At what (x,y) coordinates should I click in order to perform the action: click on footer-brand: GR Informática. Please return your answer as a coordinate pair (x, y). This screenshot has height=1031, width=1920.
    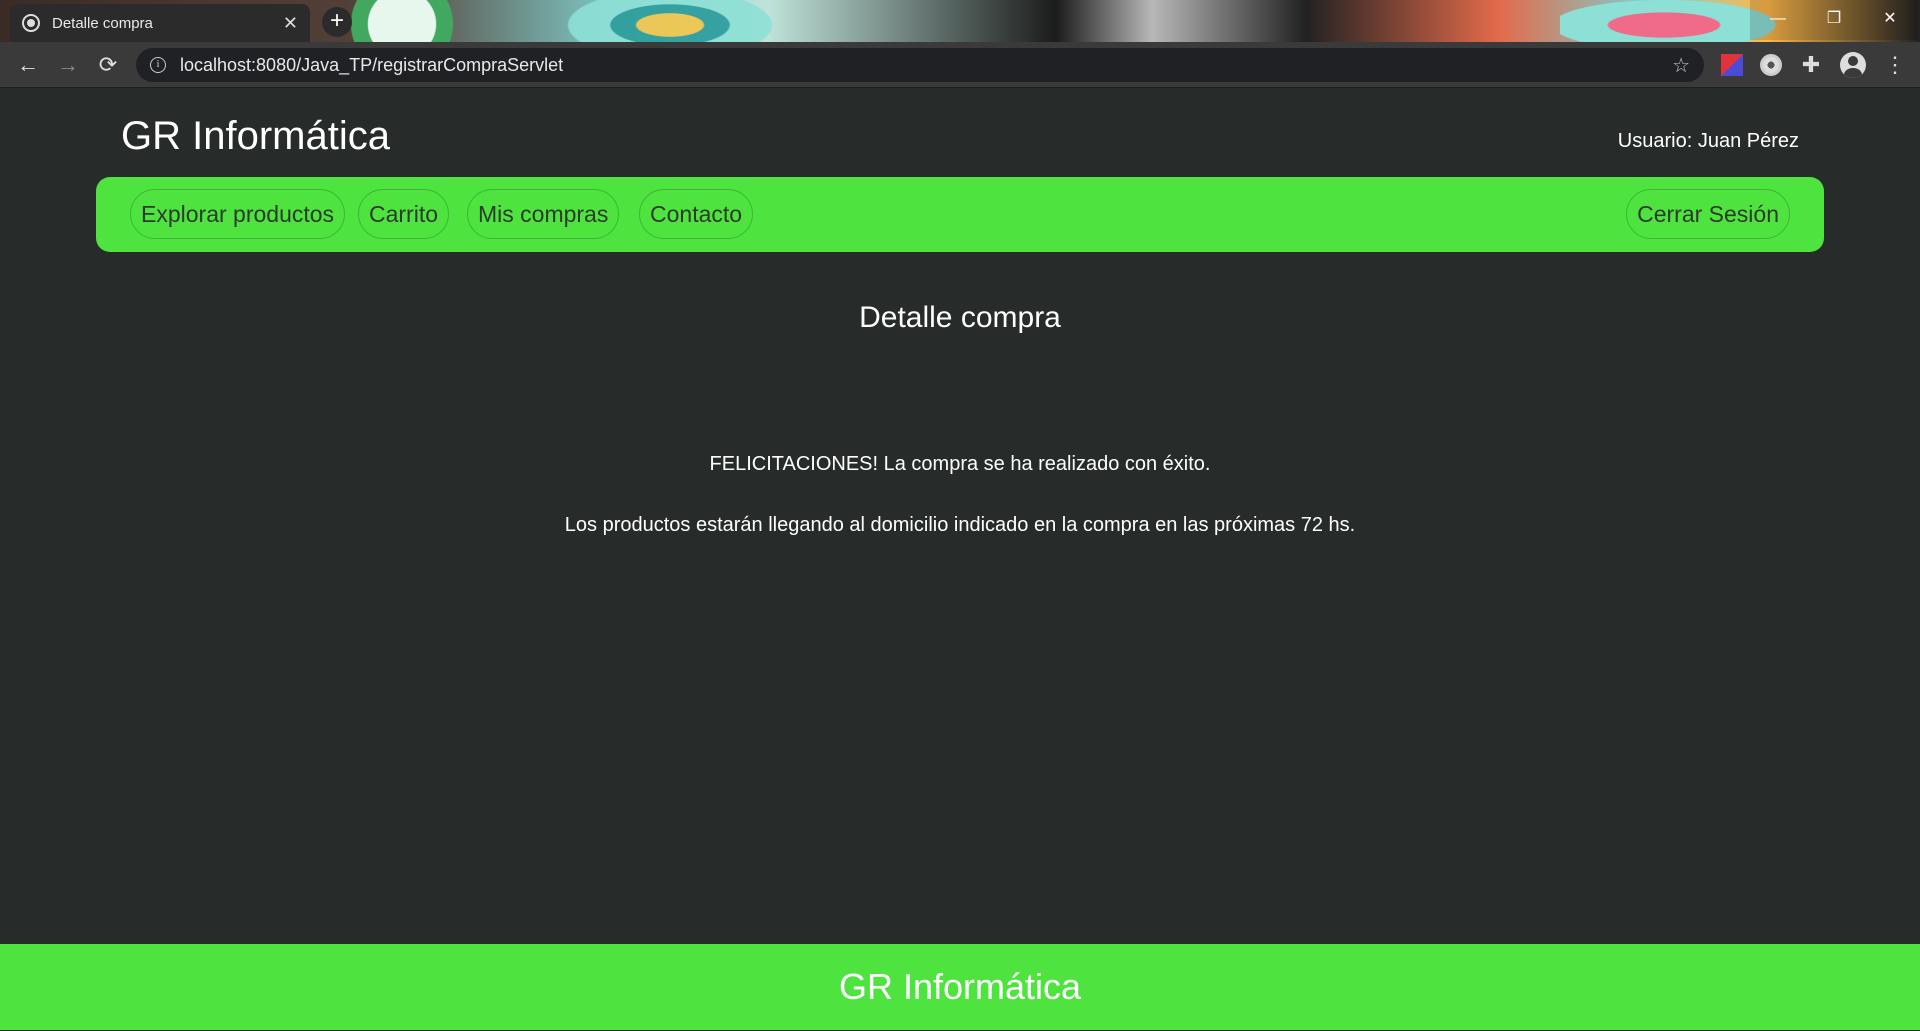
    Looking at the image, I should click on (960, 987).